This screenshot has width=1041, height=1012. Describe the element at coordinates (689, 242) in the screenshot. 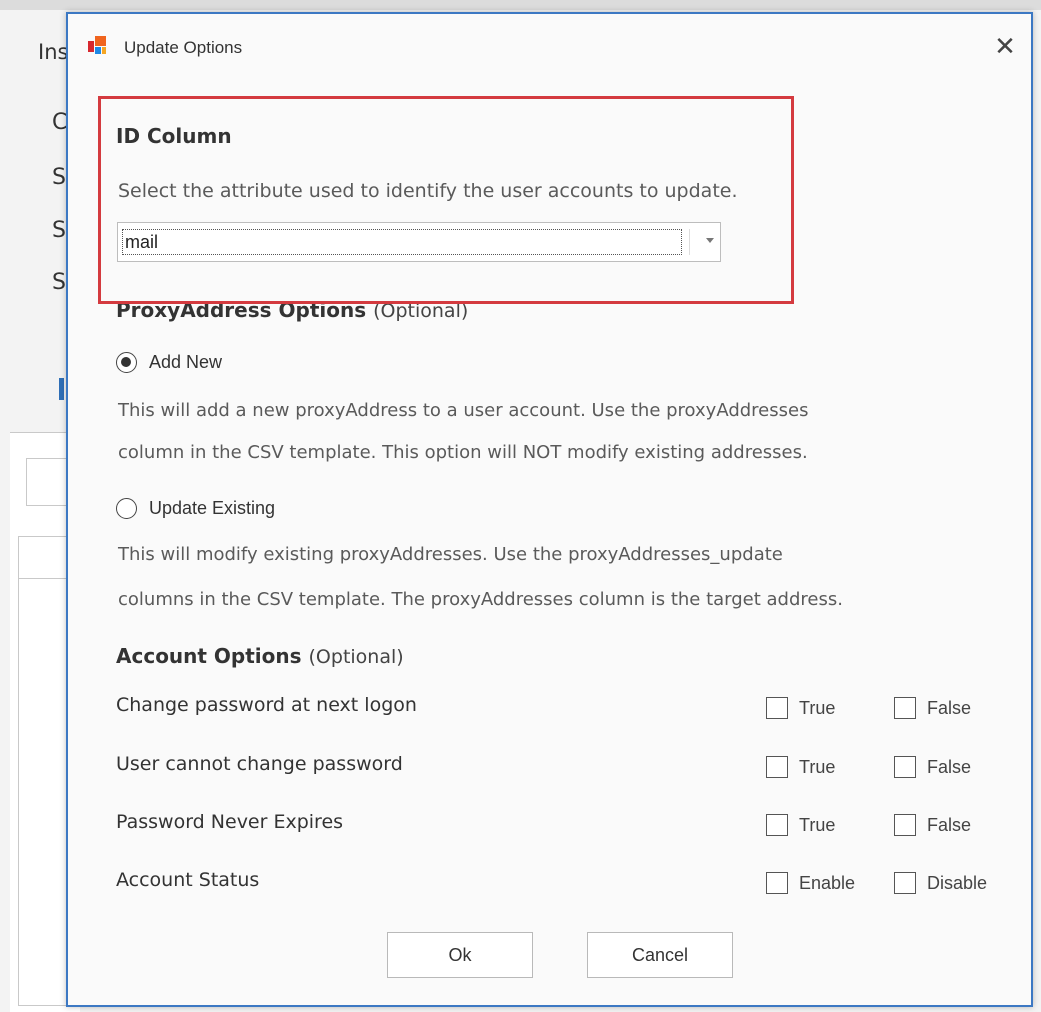

I see `dropdown-separator` at that location.